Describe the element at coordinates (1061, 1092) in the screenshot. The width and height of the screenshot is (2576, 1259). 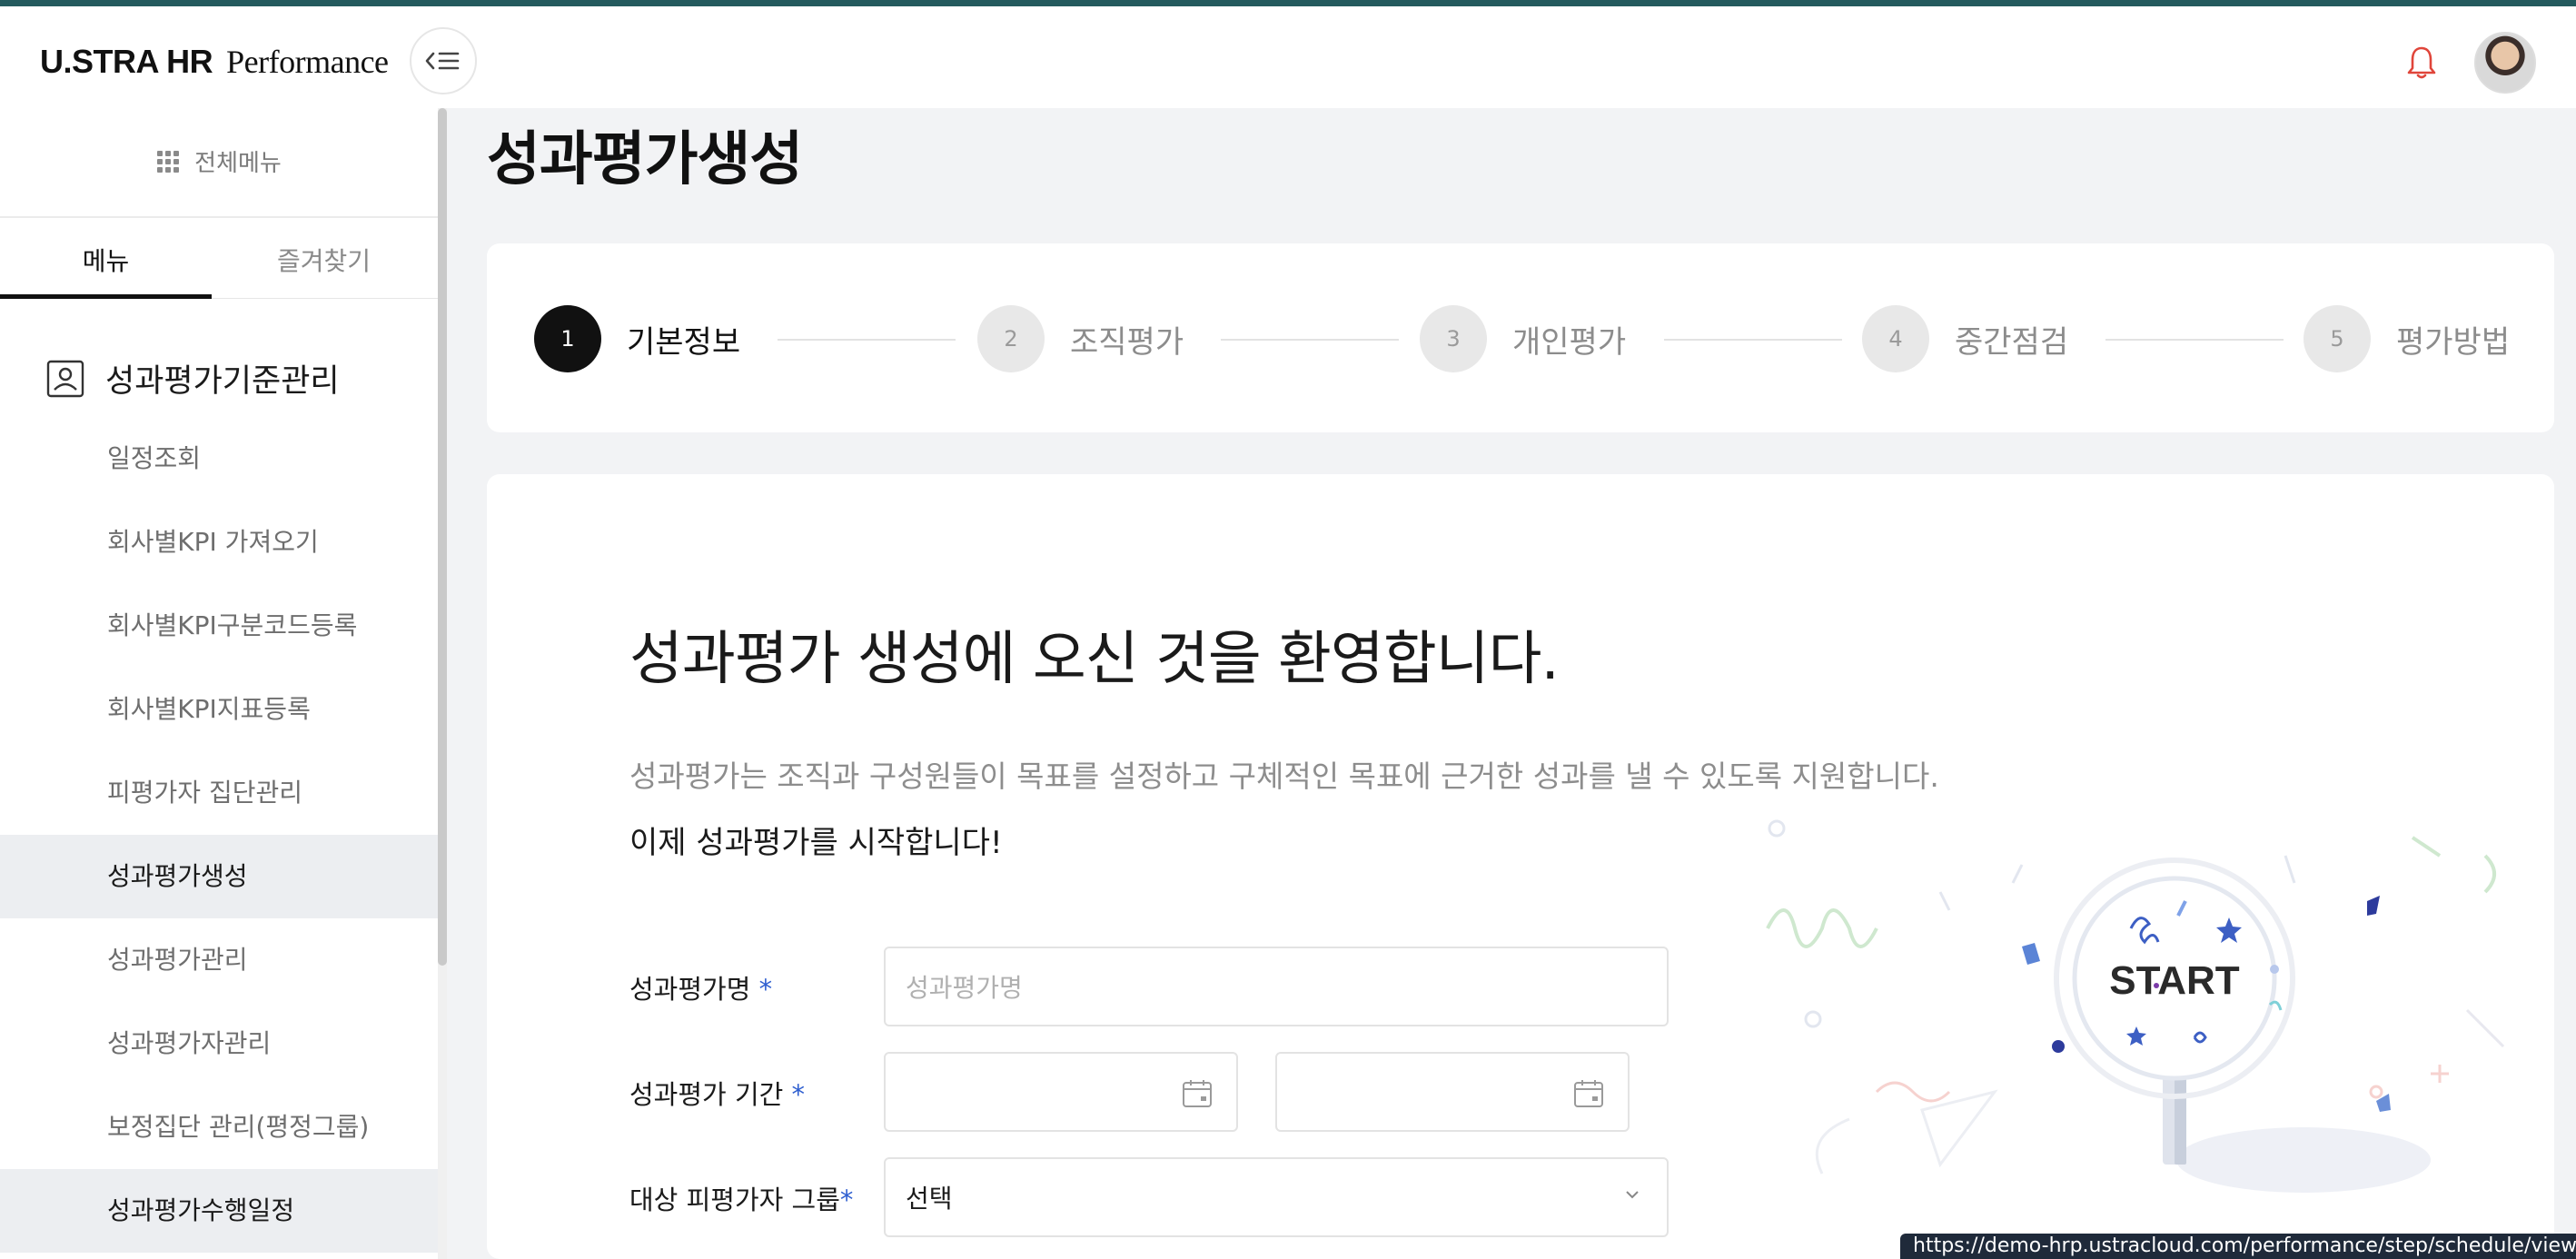
I see `period-start-date-input` at that location.